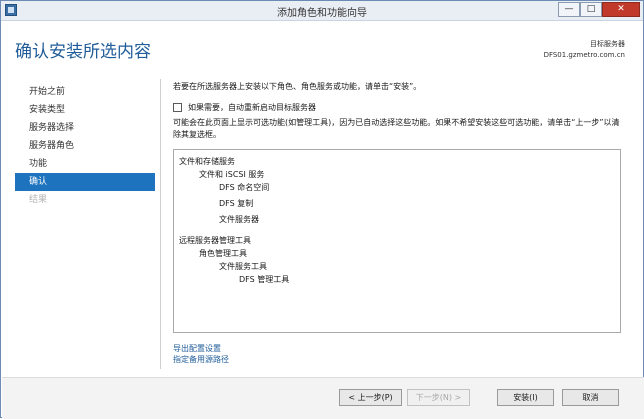 The height and width of the screenshot is (419, 644). Describe the element at coordinates (297, 86) in the screenshot. I see `intro-text: 若要在所选服务器上安装以下角色、角色服务或功能，请单击“安装”。` at that location.